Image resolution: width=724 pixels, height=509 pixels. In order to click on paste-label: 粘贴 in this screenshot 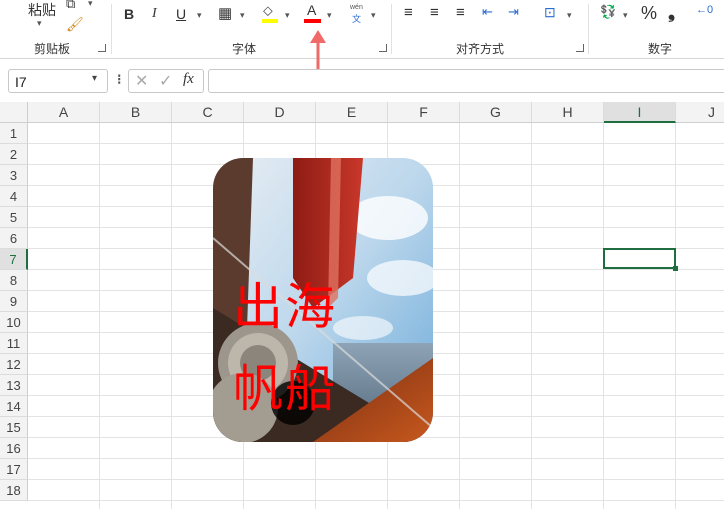, I will do `click(42, 10)`.